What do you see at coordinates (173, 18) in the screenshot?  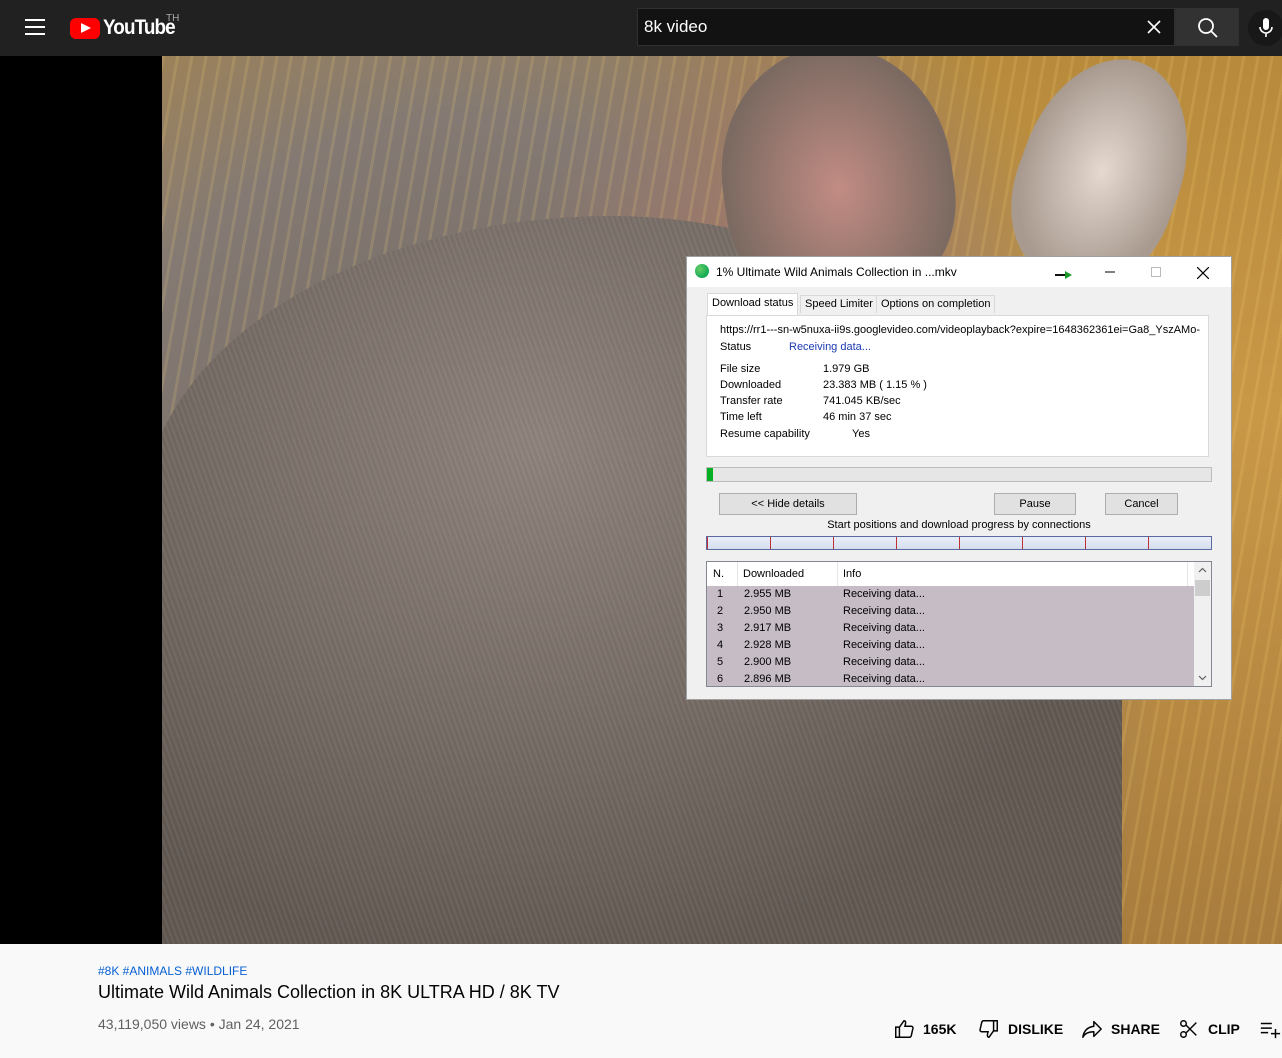 I see `country-code: TH` at bounding box center [173, 18].